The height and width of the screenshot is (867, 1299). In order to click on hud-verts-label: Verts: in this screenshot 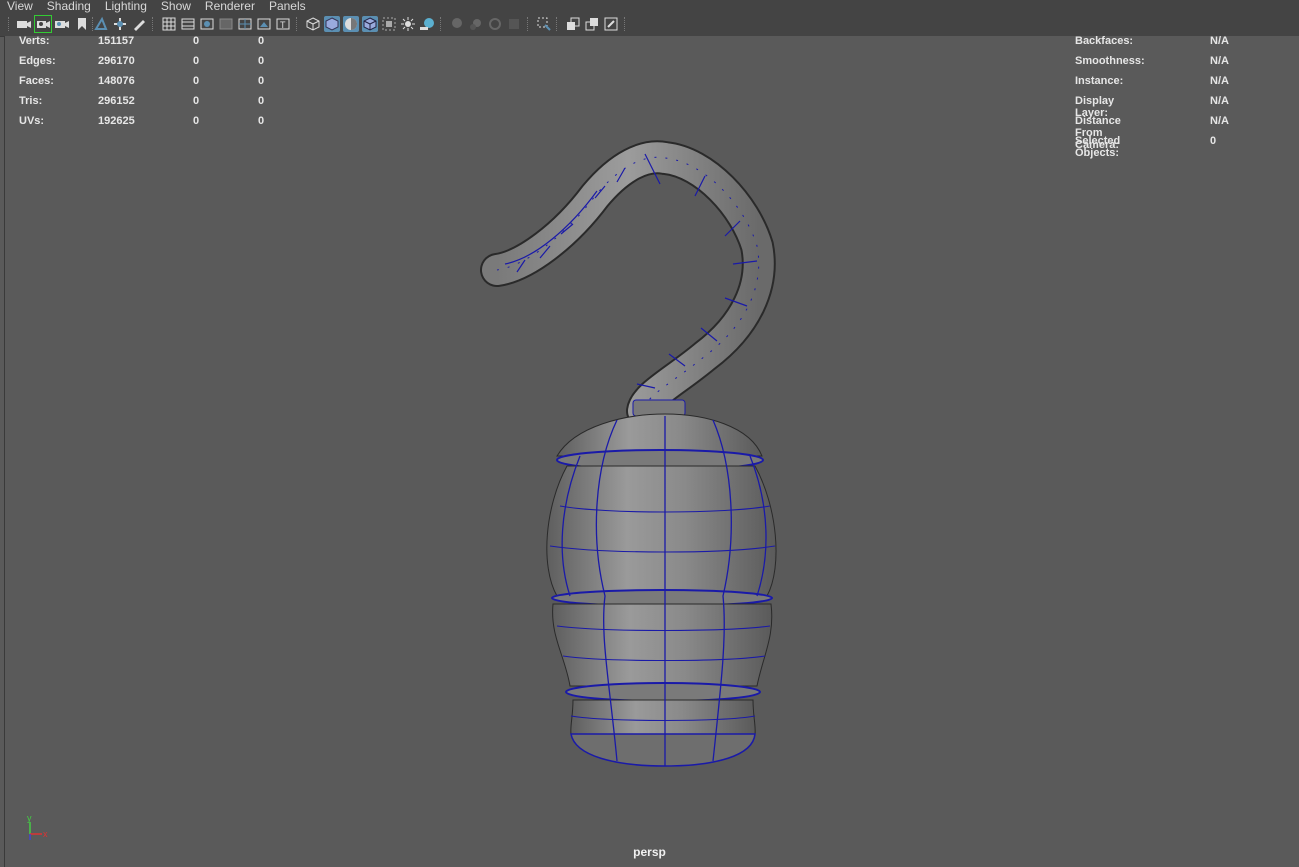, I will do `click(34, 41)`.